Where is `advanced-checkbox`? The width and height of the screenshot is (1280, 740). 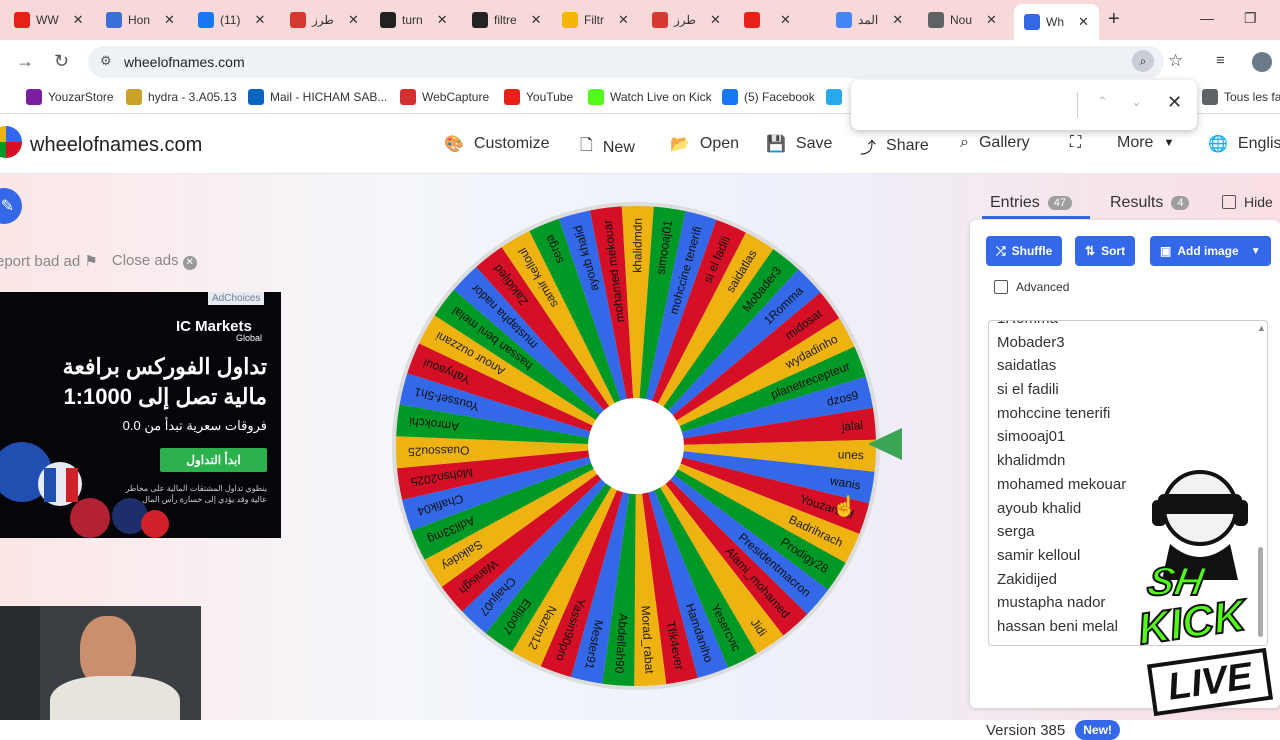
advanced-checkbox is located at coordinates (1001, 287).